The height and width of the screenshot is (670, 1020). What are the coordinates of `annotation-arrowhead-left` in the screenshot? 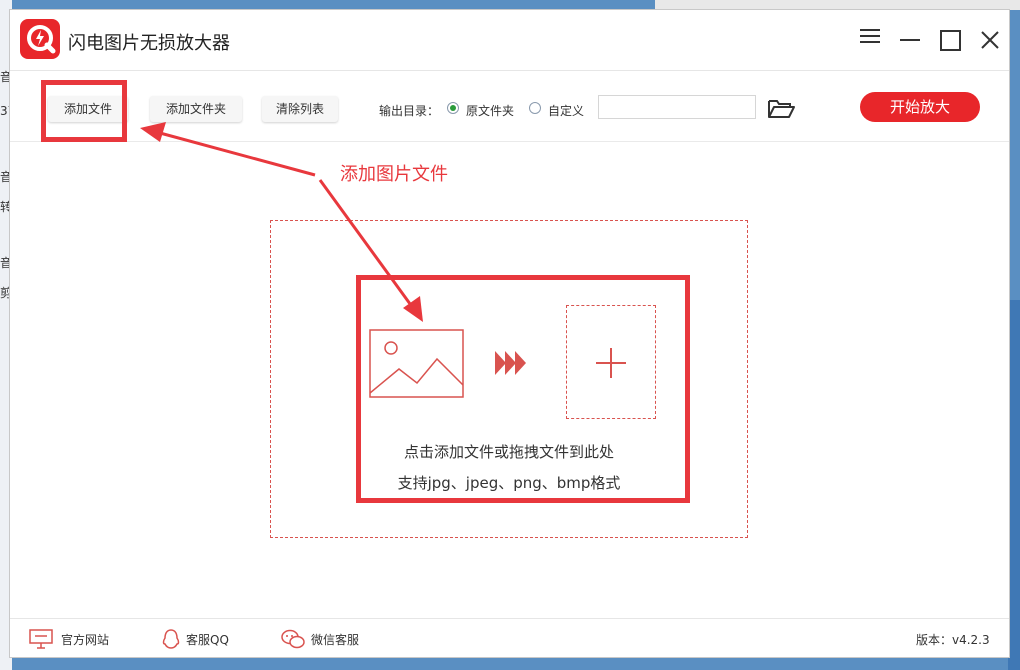 It's located at (153, 132).